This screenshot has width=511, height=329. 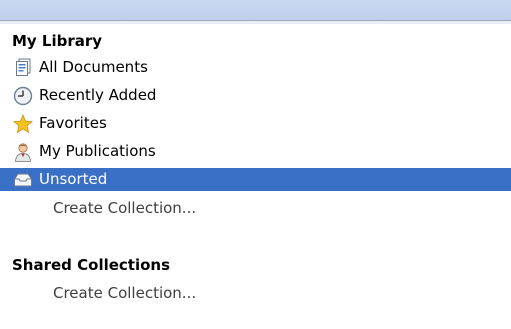 I want to click on tray-icon, so click(x=23, y=180).